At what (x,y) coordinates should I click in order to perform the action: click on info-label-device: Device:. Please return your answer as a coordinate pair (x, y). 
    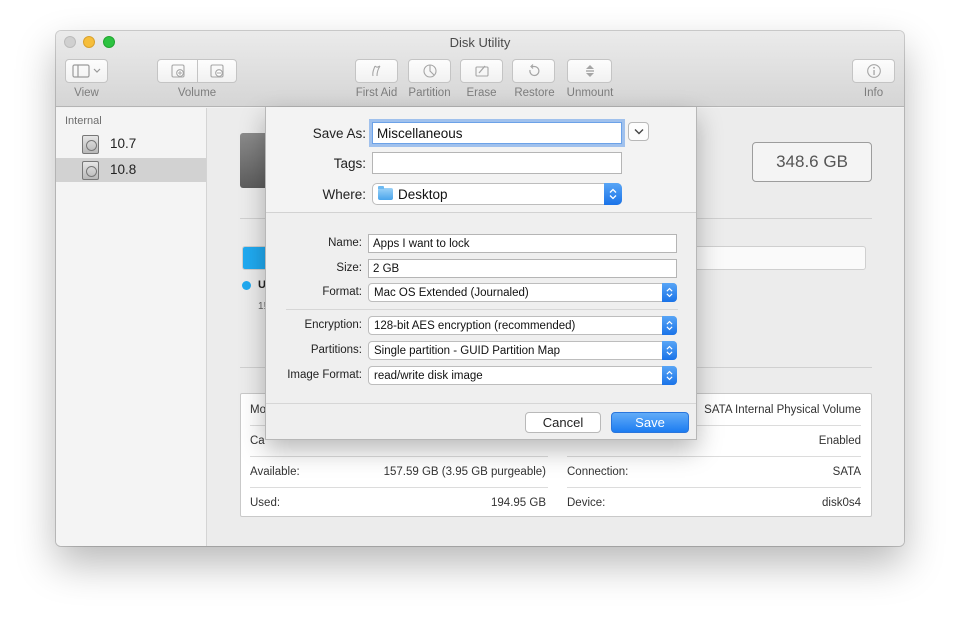
    Looking at the image, I should click on (586, 503).